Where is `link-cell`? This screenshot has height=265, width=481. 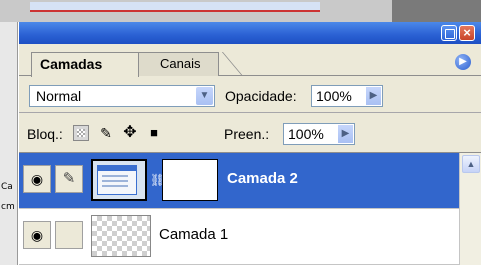 link-cell is located at coordinates (69, 235).